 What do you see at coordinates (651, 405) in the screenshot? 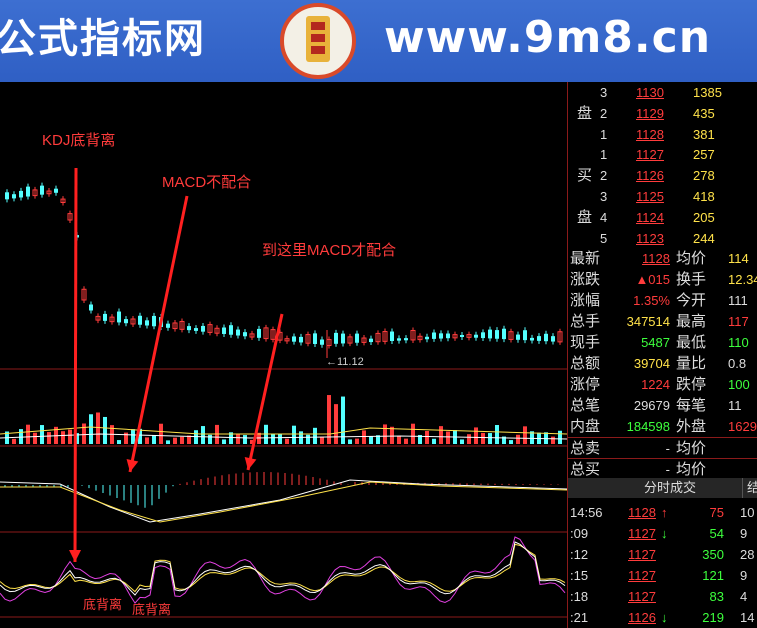
I see `quote-value: 29679` at bounding box center [651, 405].